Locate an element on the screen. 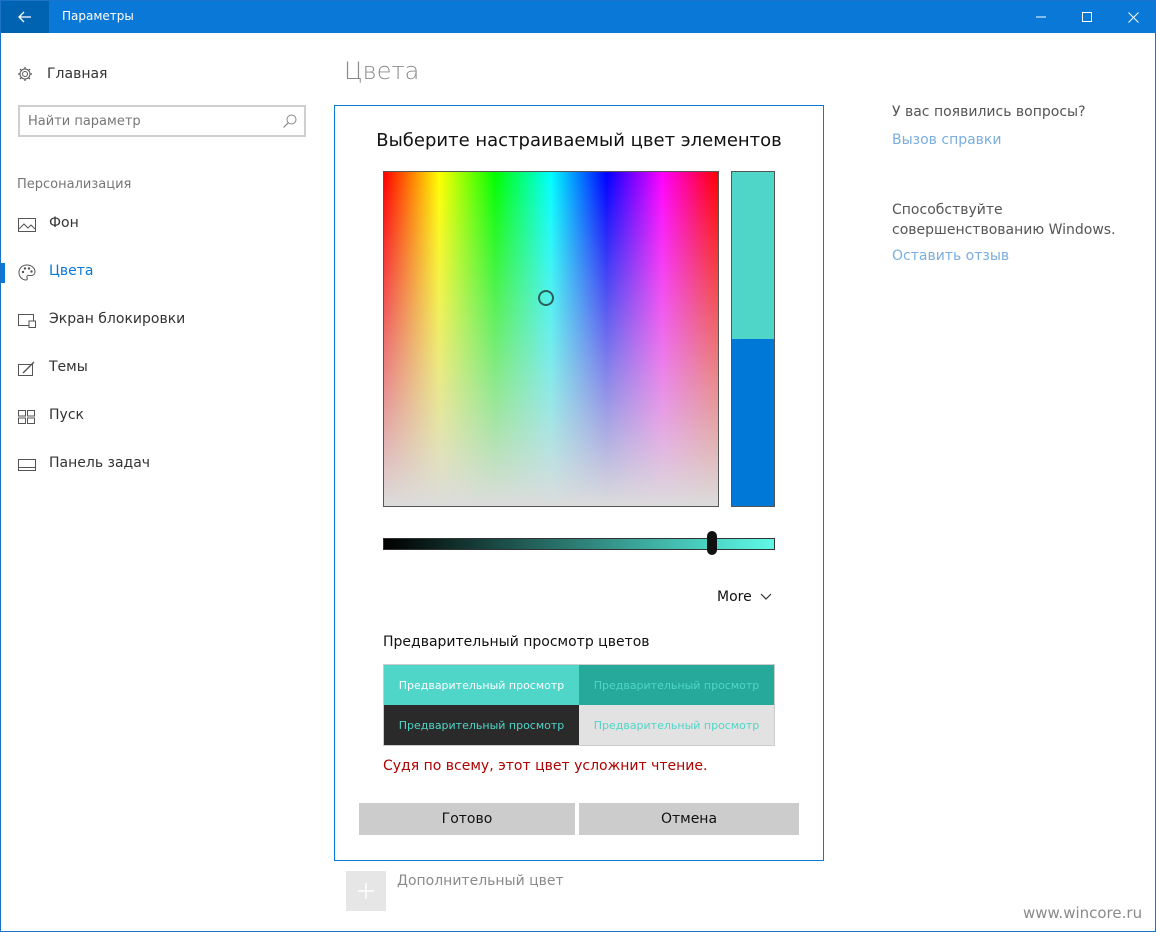  taskbar-icon is located at coordinates (27, 465).